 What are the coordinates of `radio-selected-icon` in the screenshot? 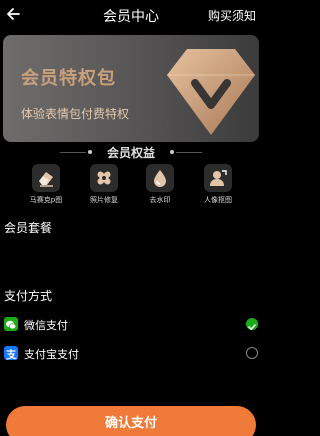 It's located at (252, 324).